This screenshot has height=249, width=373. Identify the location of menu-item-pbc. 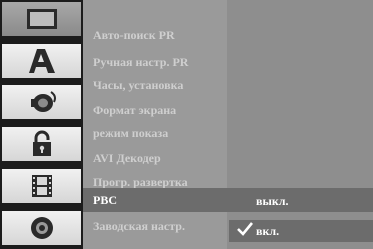
(228, 200).